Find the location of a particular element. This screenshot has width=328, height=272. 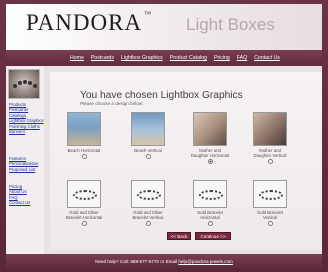

footer-help-label: Need help? Call: 888-677-5770 or Email is located at coordinates (136, 261).